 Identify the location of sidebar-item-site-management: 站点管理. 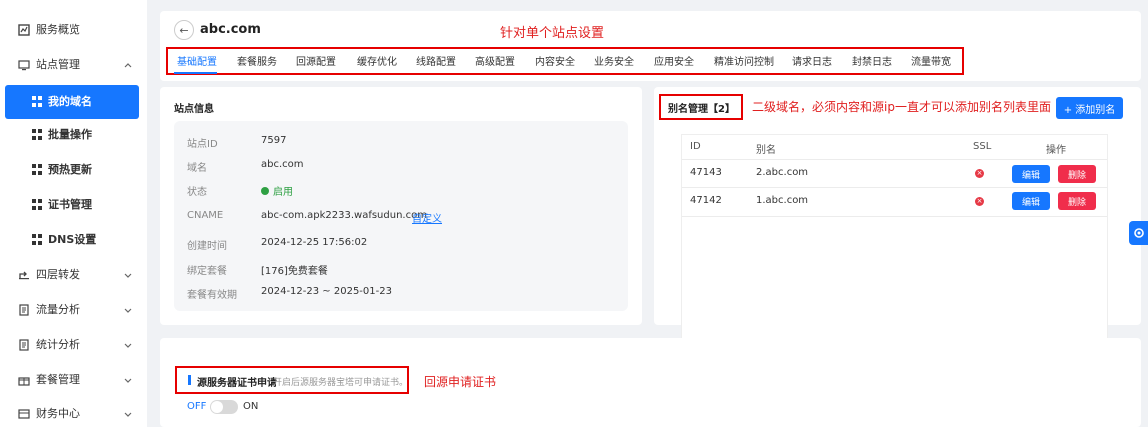
(73, 65).